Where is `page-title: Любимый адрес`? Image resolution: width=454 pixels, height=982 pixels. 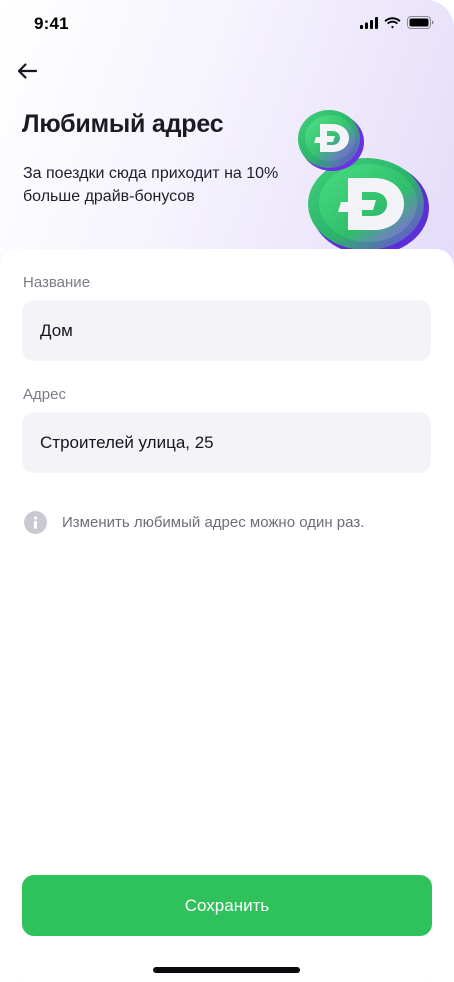 page-title: Любимый адрес is located at coordinates (123, 124).